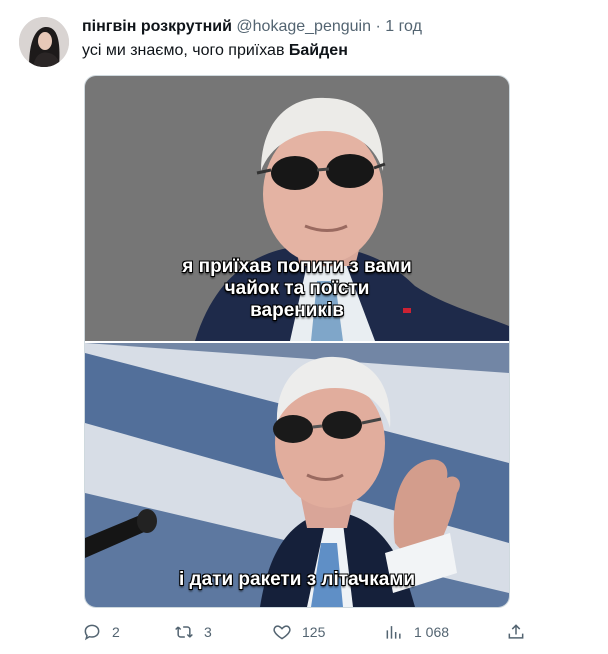 This screenshot has width=608, height=654. I want to click on views-button: 1 068, so click(416, 632).